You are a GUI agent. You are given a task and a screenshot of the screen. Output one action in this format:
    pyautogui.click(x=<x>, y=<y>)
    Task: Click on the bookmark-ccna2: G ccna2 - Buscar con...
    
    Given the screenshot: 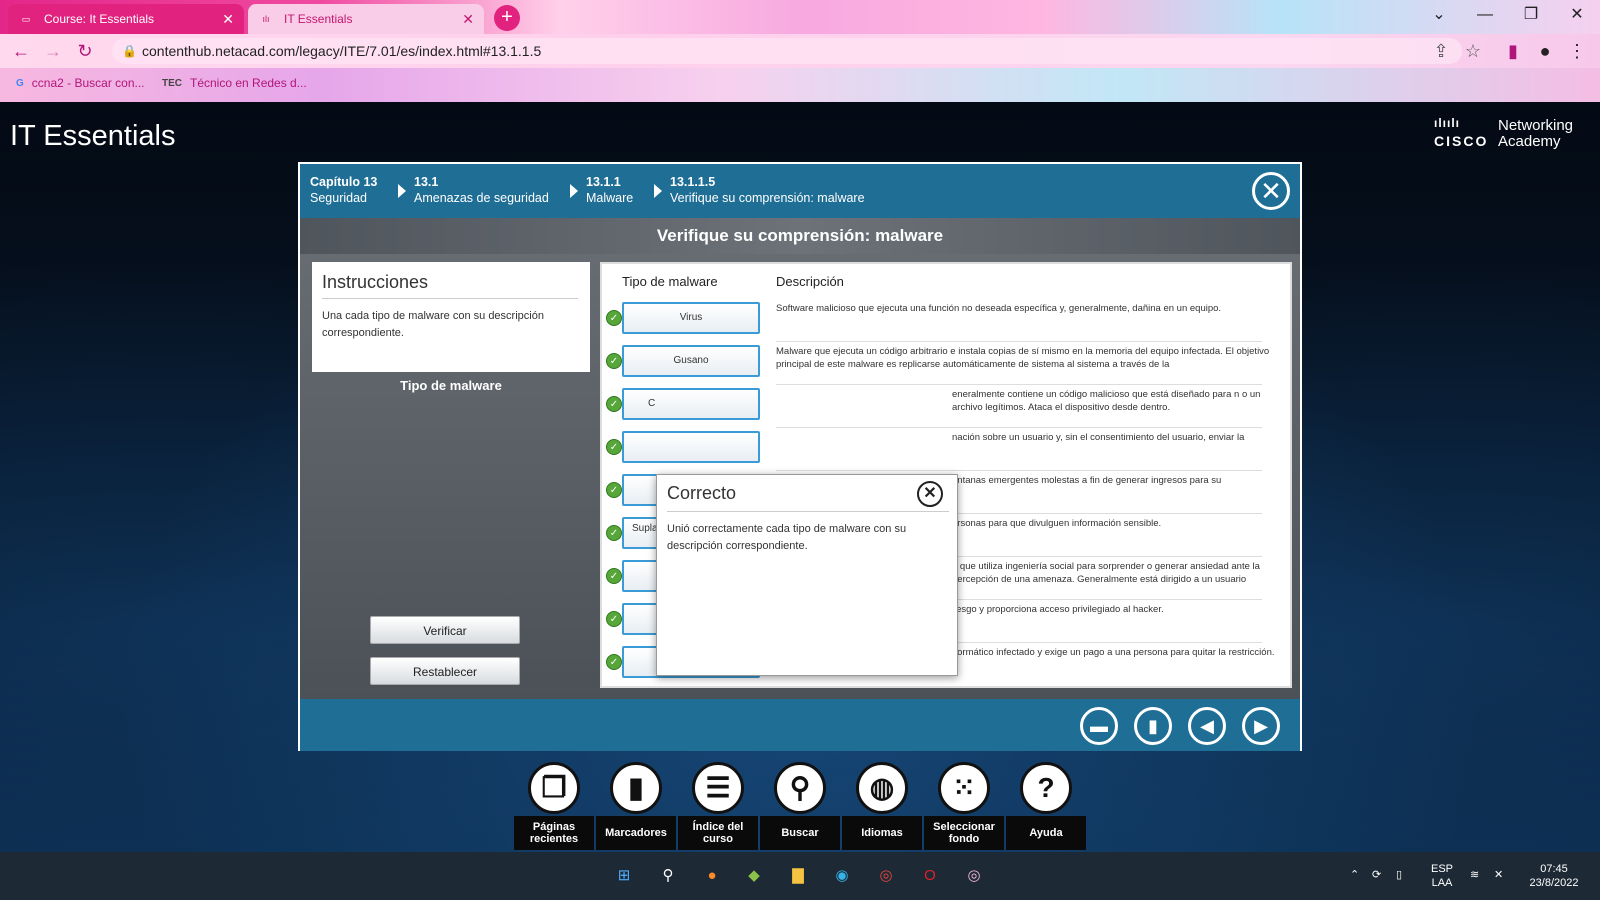 What is the action you would take?
    pyautogui.click(x=80, y=83)
    